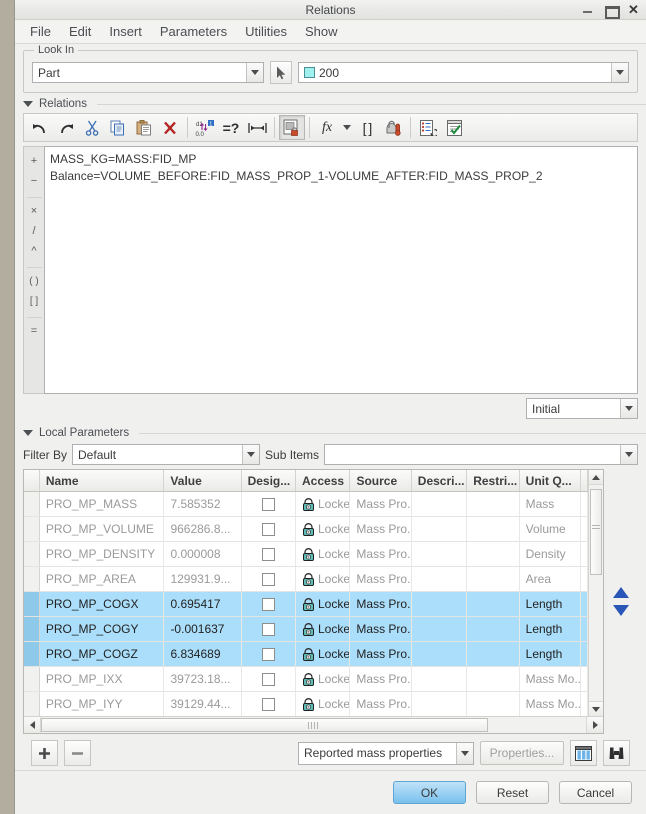  What do you see at coordinates (34, 281) in the screenshot?
I see `operator-parentheses: ( )` at bounding box center [34, 281].